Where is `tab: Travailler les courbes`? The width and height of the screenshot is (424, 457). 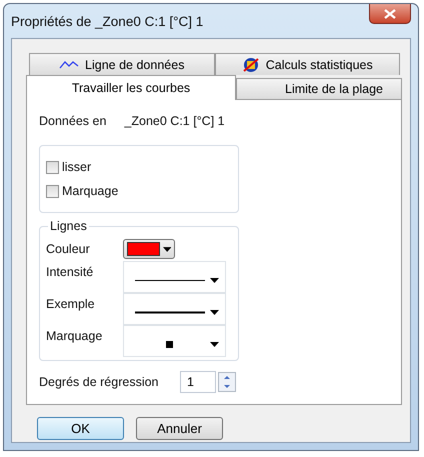
tab: Travailler les courbes is located at coordinates (131, 87).